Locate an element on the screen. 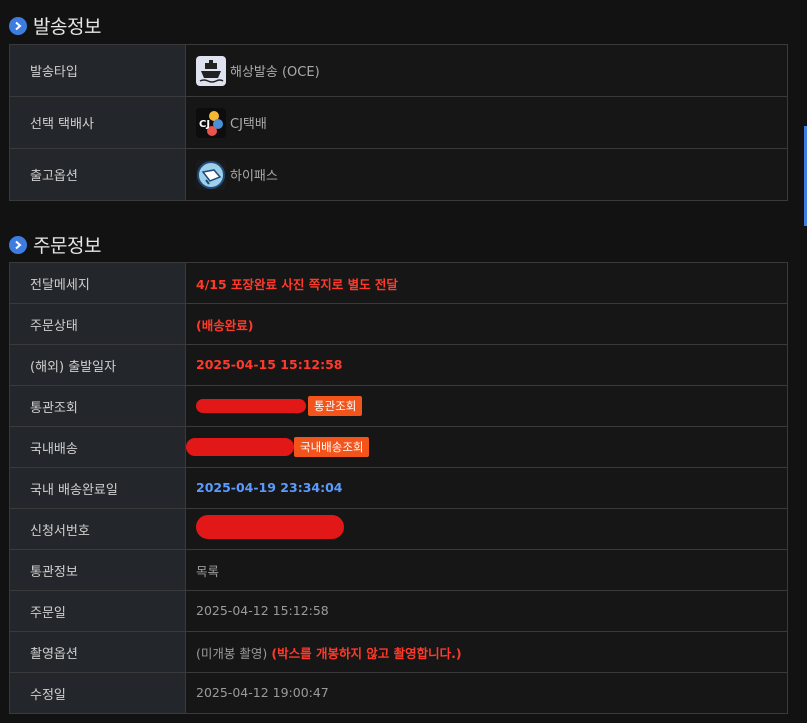 This screenshot has height=723, width=807. order-section-title: 주문정보 is located at coordinates (55, 244).